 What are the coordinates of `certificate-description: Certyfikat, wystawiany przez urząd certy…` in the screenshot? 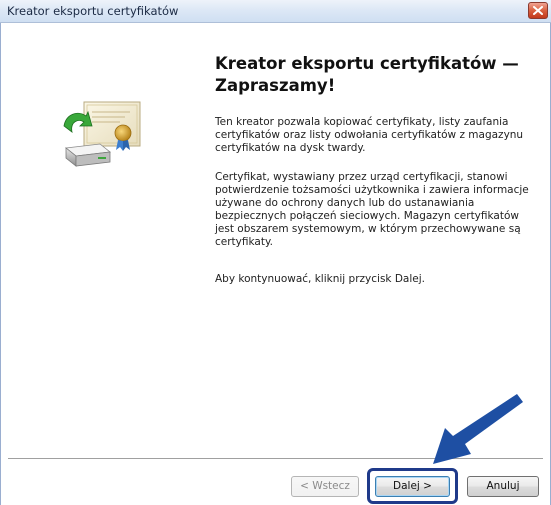 It's located at (372, 209).